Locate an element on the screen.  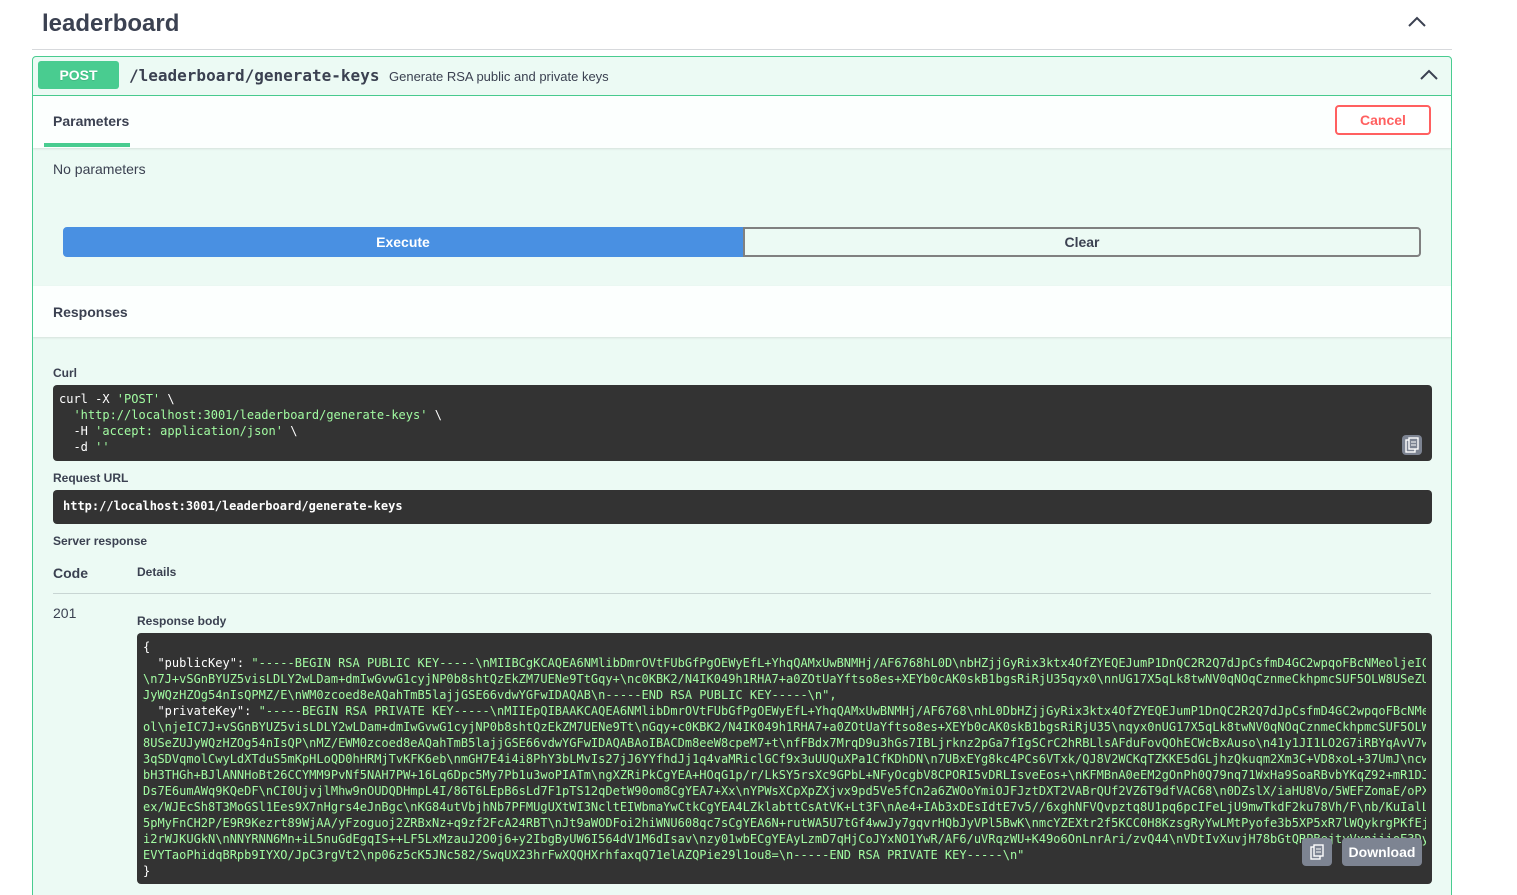
cancel-button: Cancel is located at coordinates (1383, 120).